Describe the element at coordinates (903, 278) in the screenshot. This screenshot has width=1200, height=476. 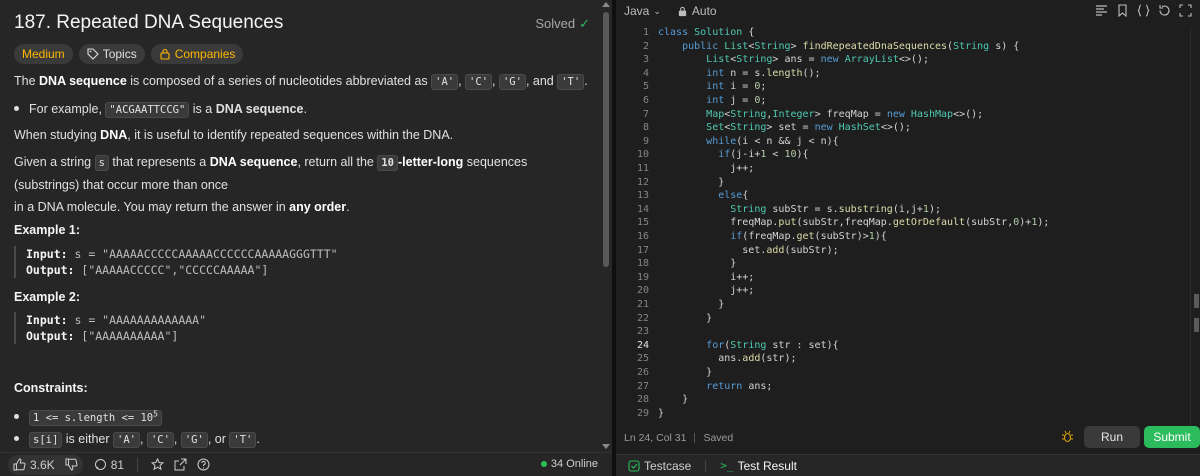
I see `code-line: 19 i++;` at that location.